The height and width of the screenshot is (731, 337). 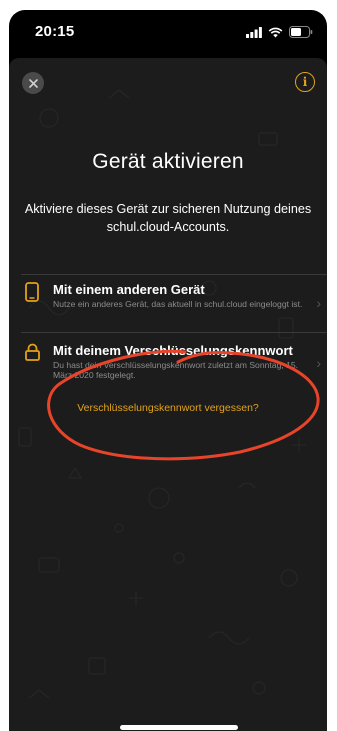 I want to click on forgot-password-link: Verschlüsselungskennwort vergessen?, so click(x=168, y=408).